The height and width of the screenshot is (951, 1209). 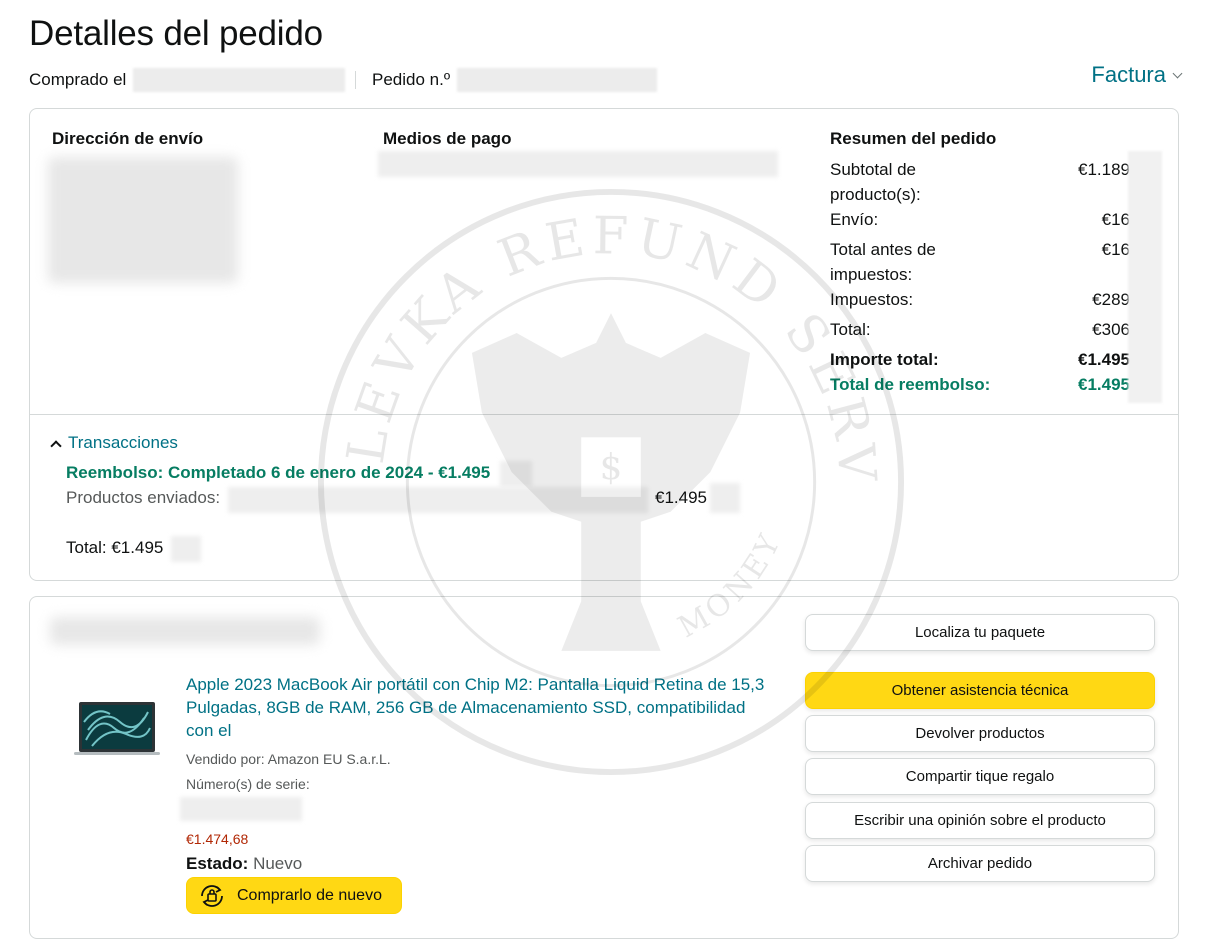 I want to click on buy-again-label: Comprarlo de nuevo, so click(x=309, y=895).